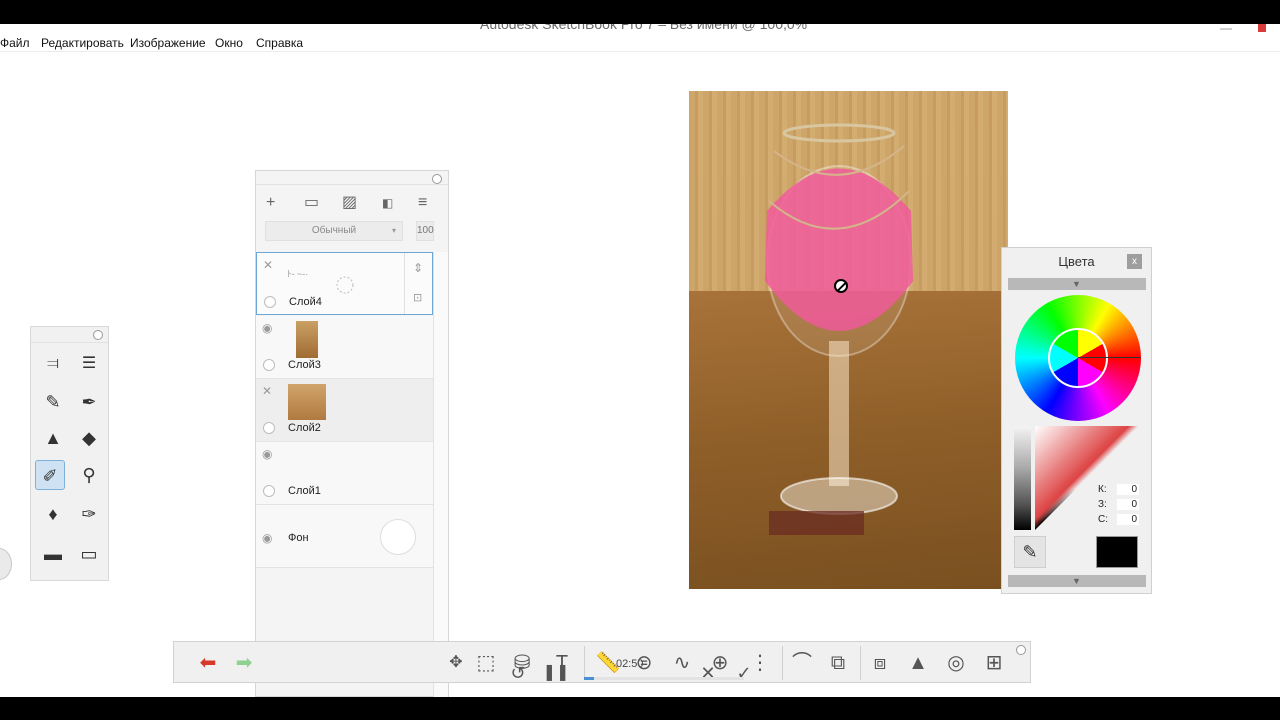 The height and width of the screenshot is (720, 1280). What do you see at coordinates (518, 673) in the screenshot?
I see `rewind-icon: ↺` at bounding box center [518, 673].